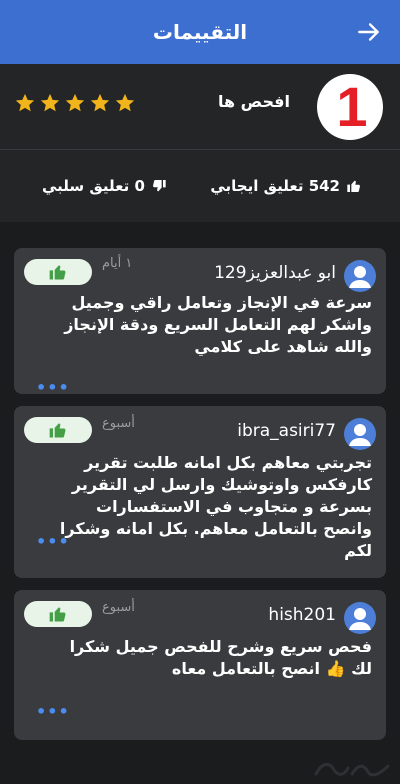 The width and height of the screenshot is (400, 784). I want to click on review-username: ابو عبدالعزيز129, so click(275, 273).